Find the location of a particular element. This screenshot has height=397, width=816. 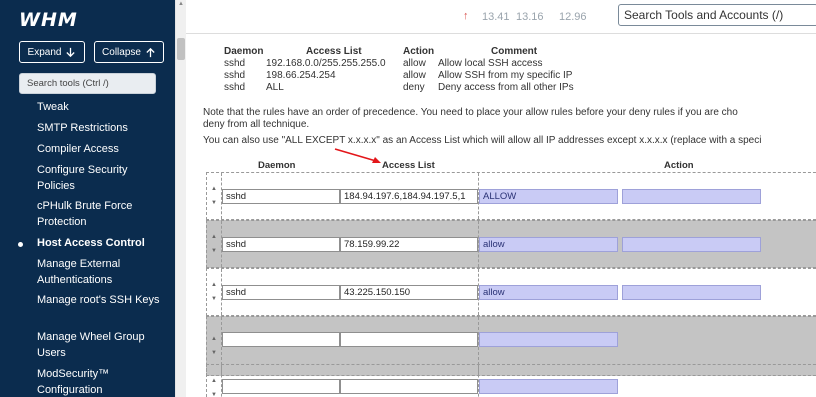

rule-row: ▲ ▼ is located at coordinates (511, 380).